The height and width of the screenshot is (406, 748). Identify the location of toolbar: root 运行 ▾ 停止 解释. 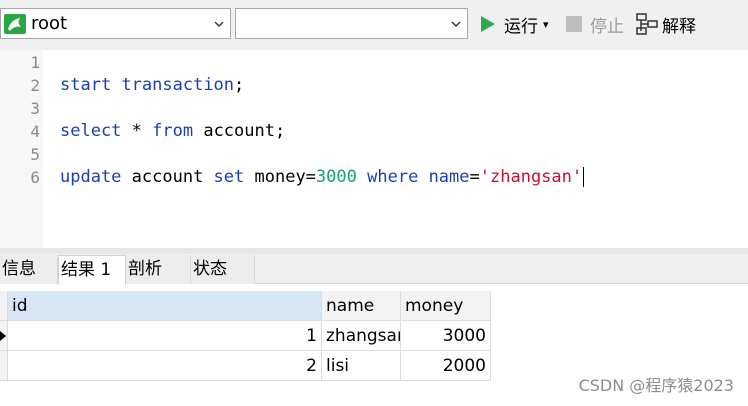
(374, 25).